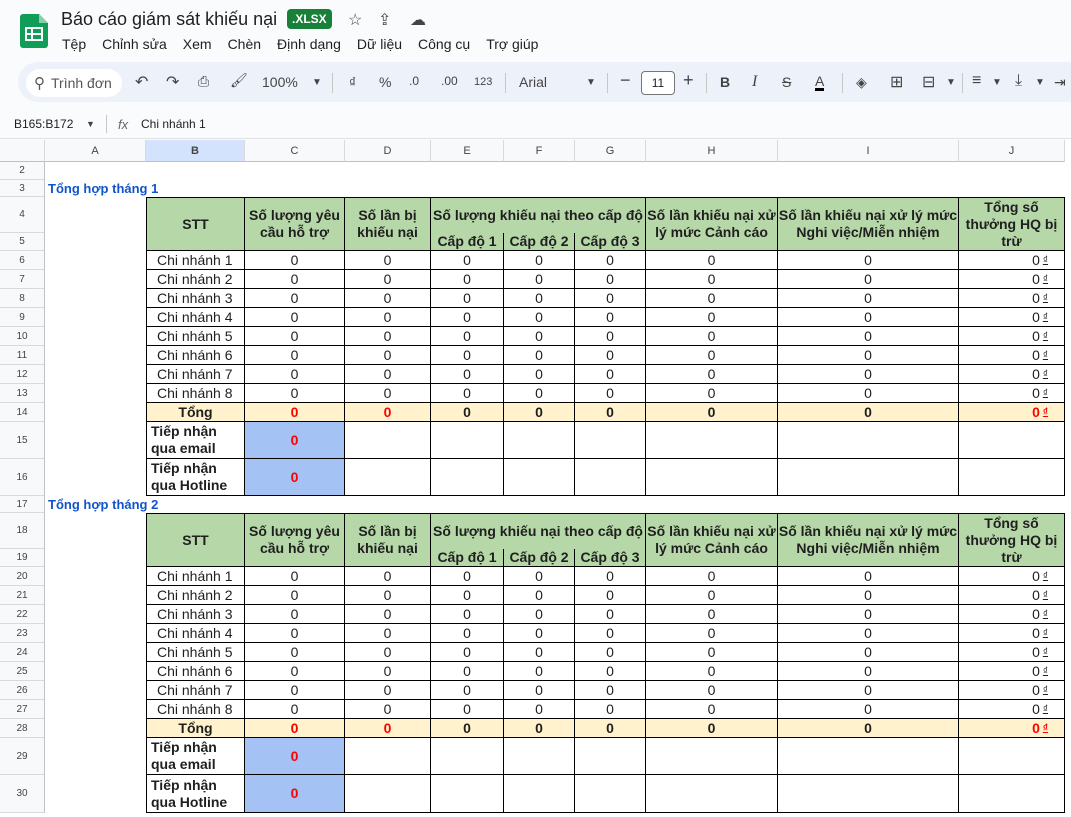 Image resolution: width=1071 pixels, height=817 pixels. What do you see at coordinates (22, 709) in the screenshot?
I see `row-header-27: 27` at bounding box center [22, 709].